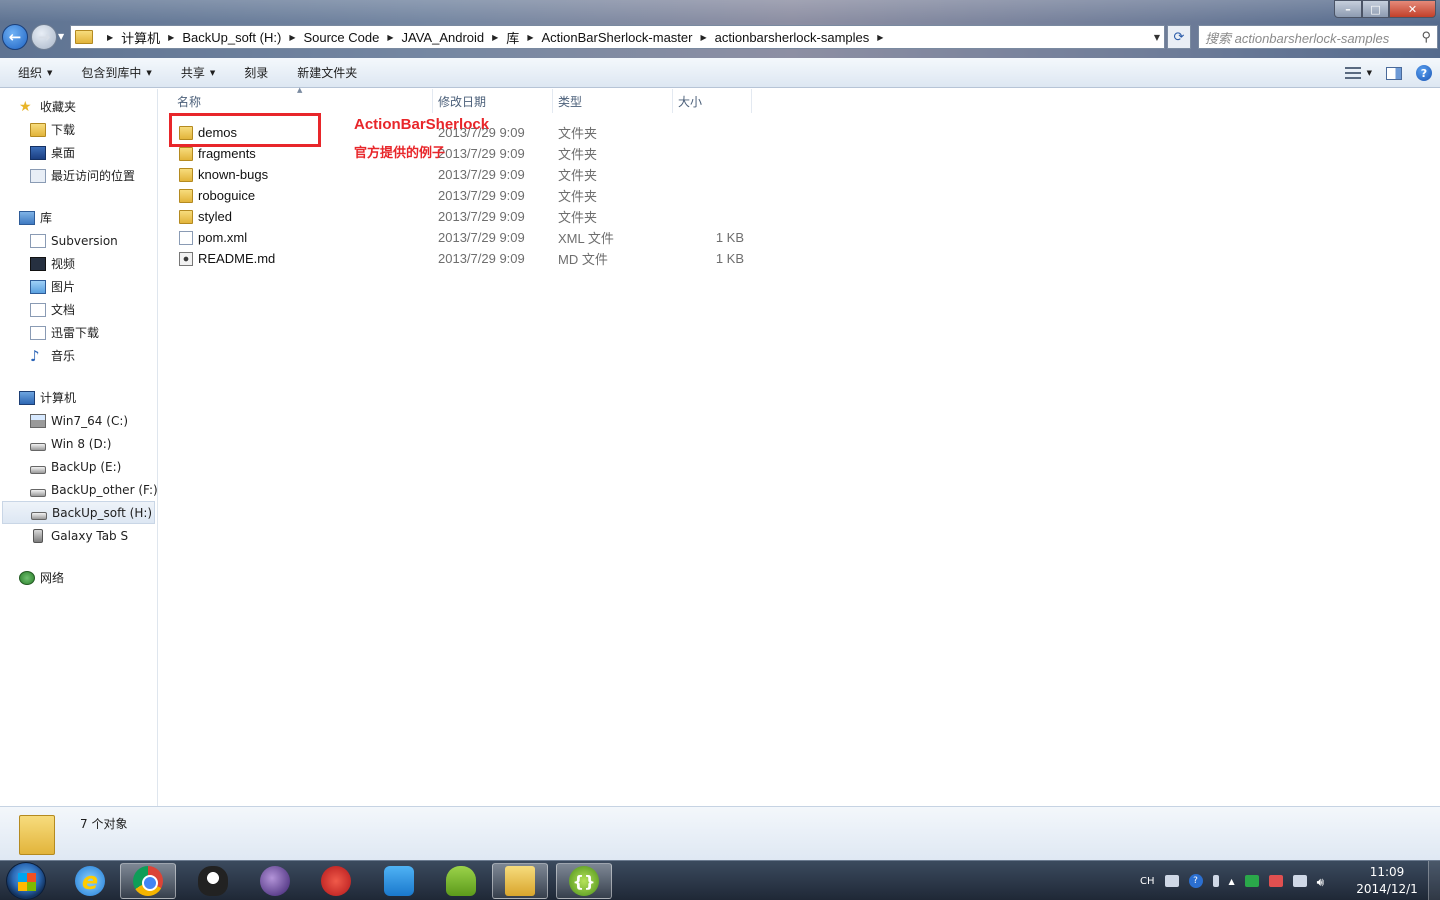 Image resolution: width=1440 pixels, height=900 pixels. I want to click on sidebar-item-desktop: 桌面, so click(78, 152).